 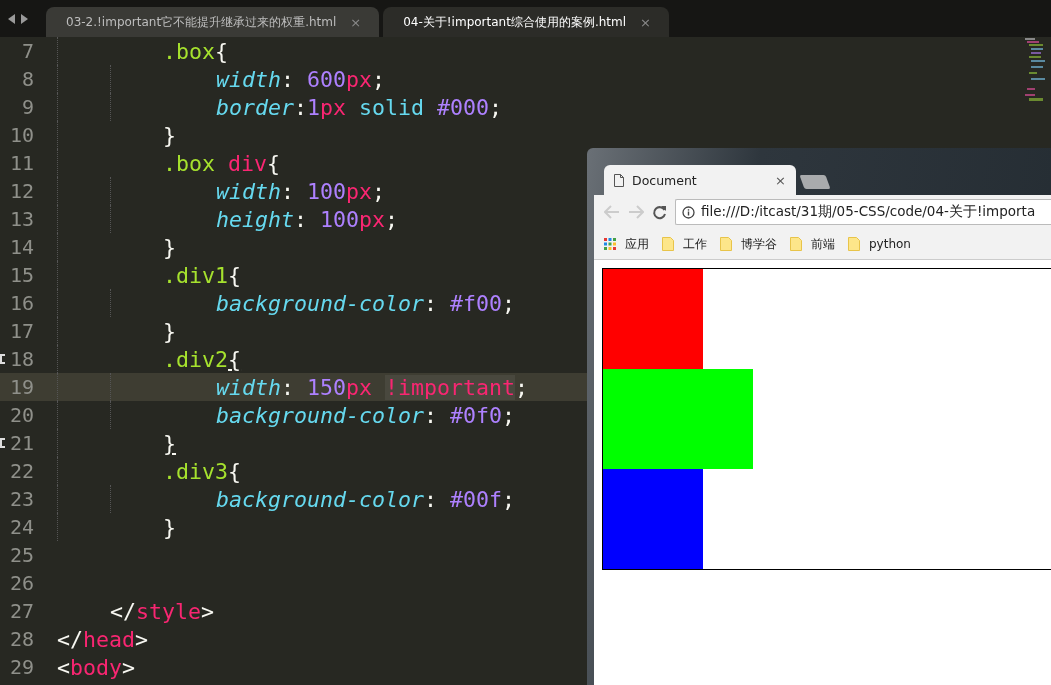 What do you see at coordinates (21, 667) in the screenshot?
I see `line-number: 29` at bounding box center [21, 667].